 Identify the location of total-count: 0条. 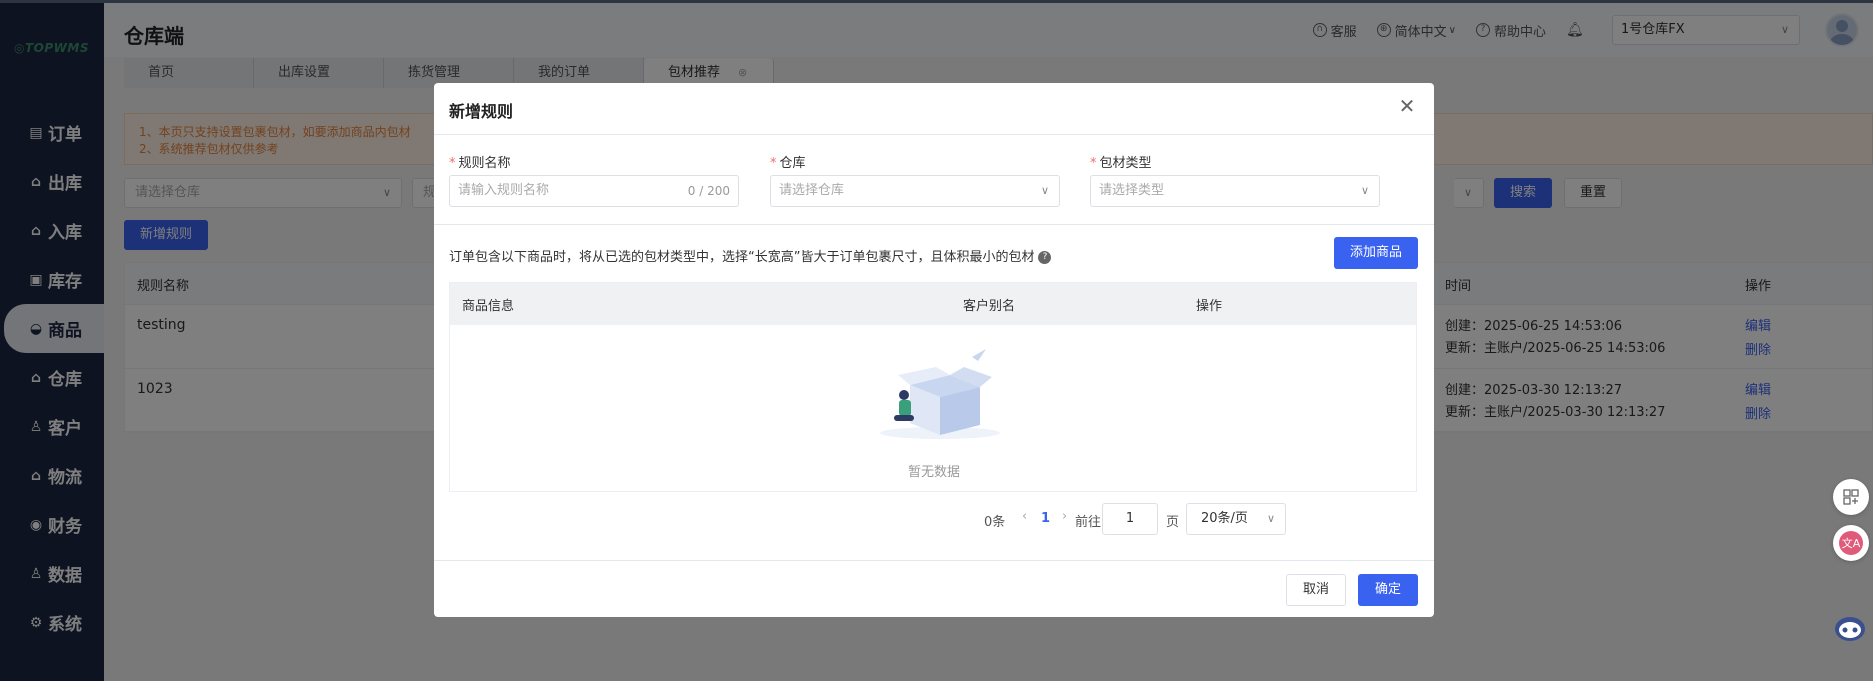
(995, 522).